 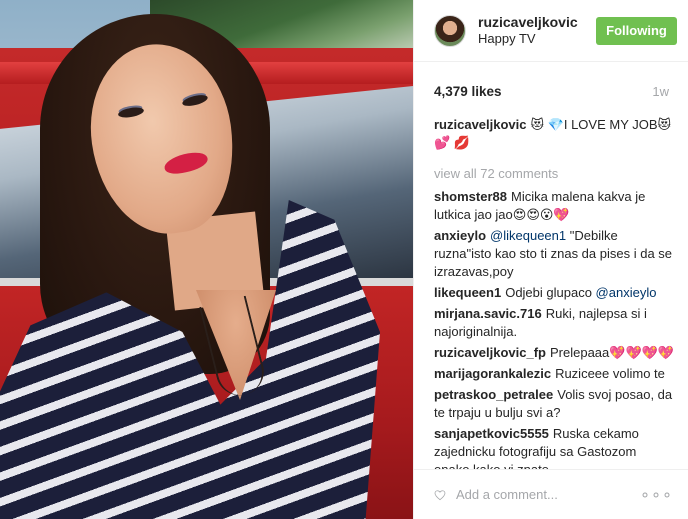 I want to click on comment-input, so click(x=543, y=494).